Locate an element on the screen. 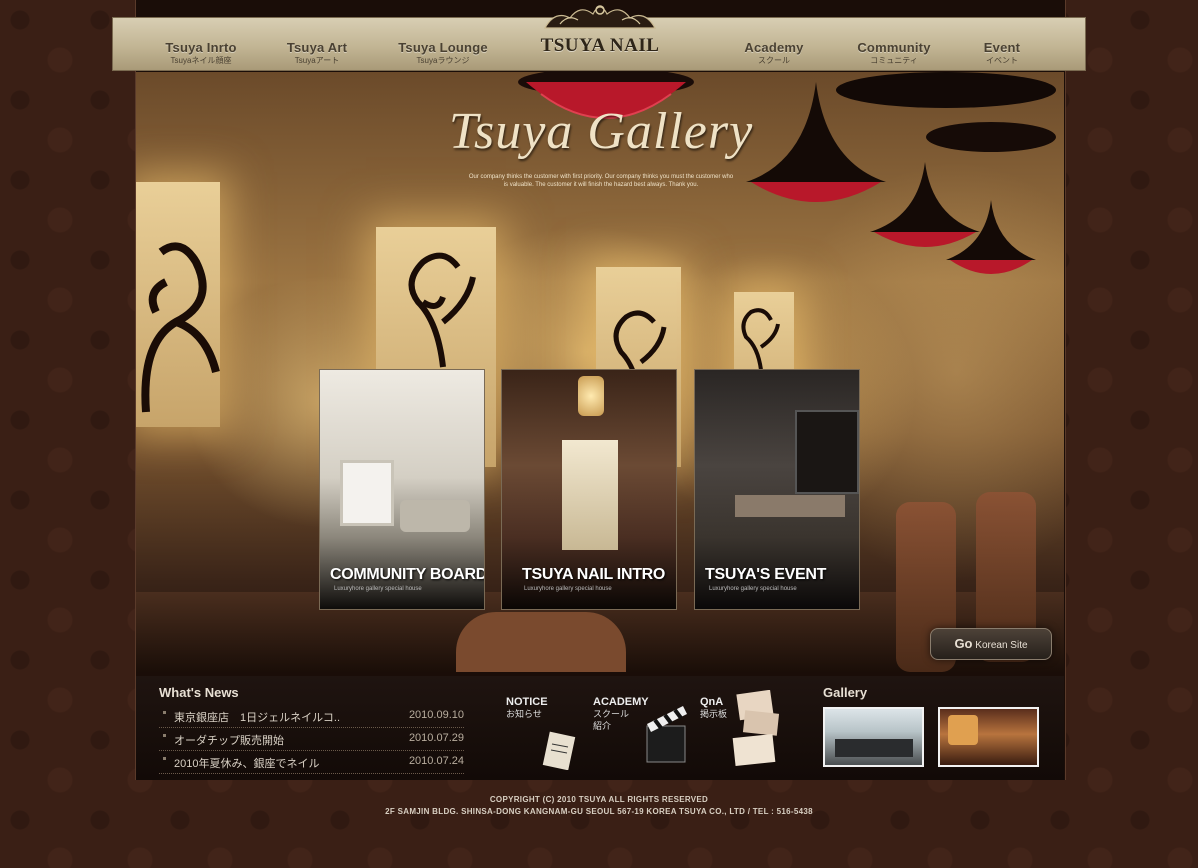  notice-title: NOTICE is located at coordinates (527, 702).